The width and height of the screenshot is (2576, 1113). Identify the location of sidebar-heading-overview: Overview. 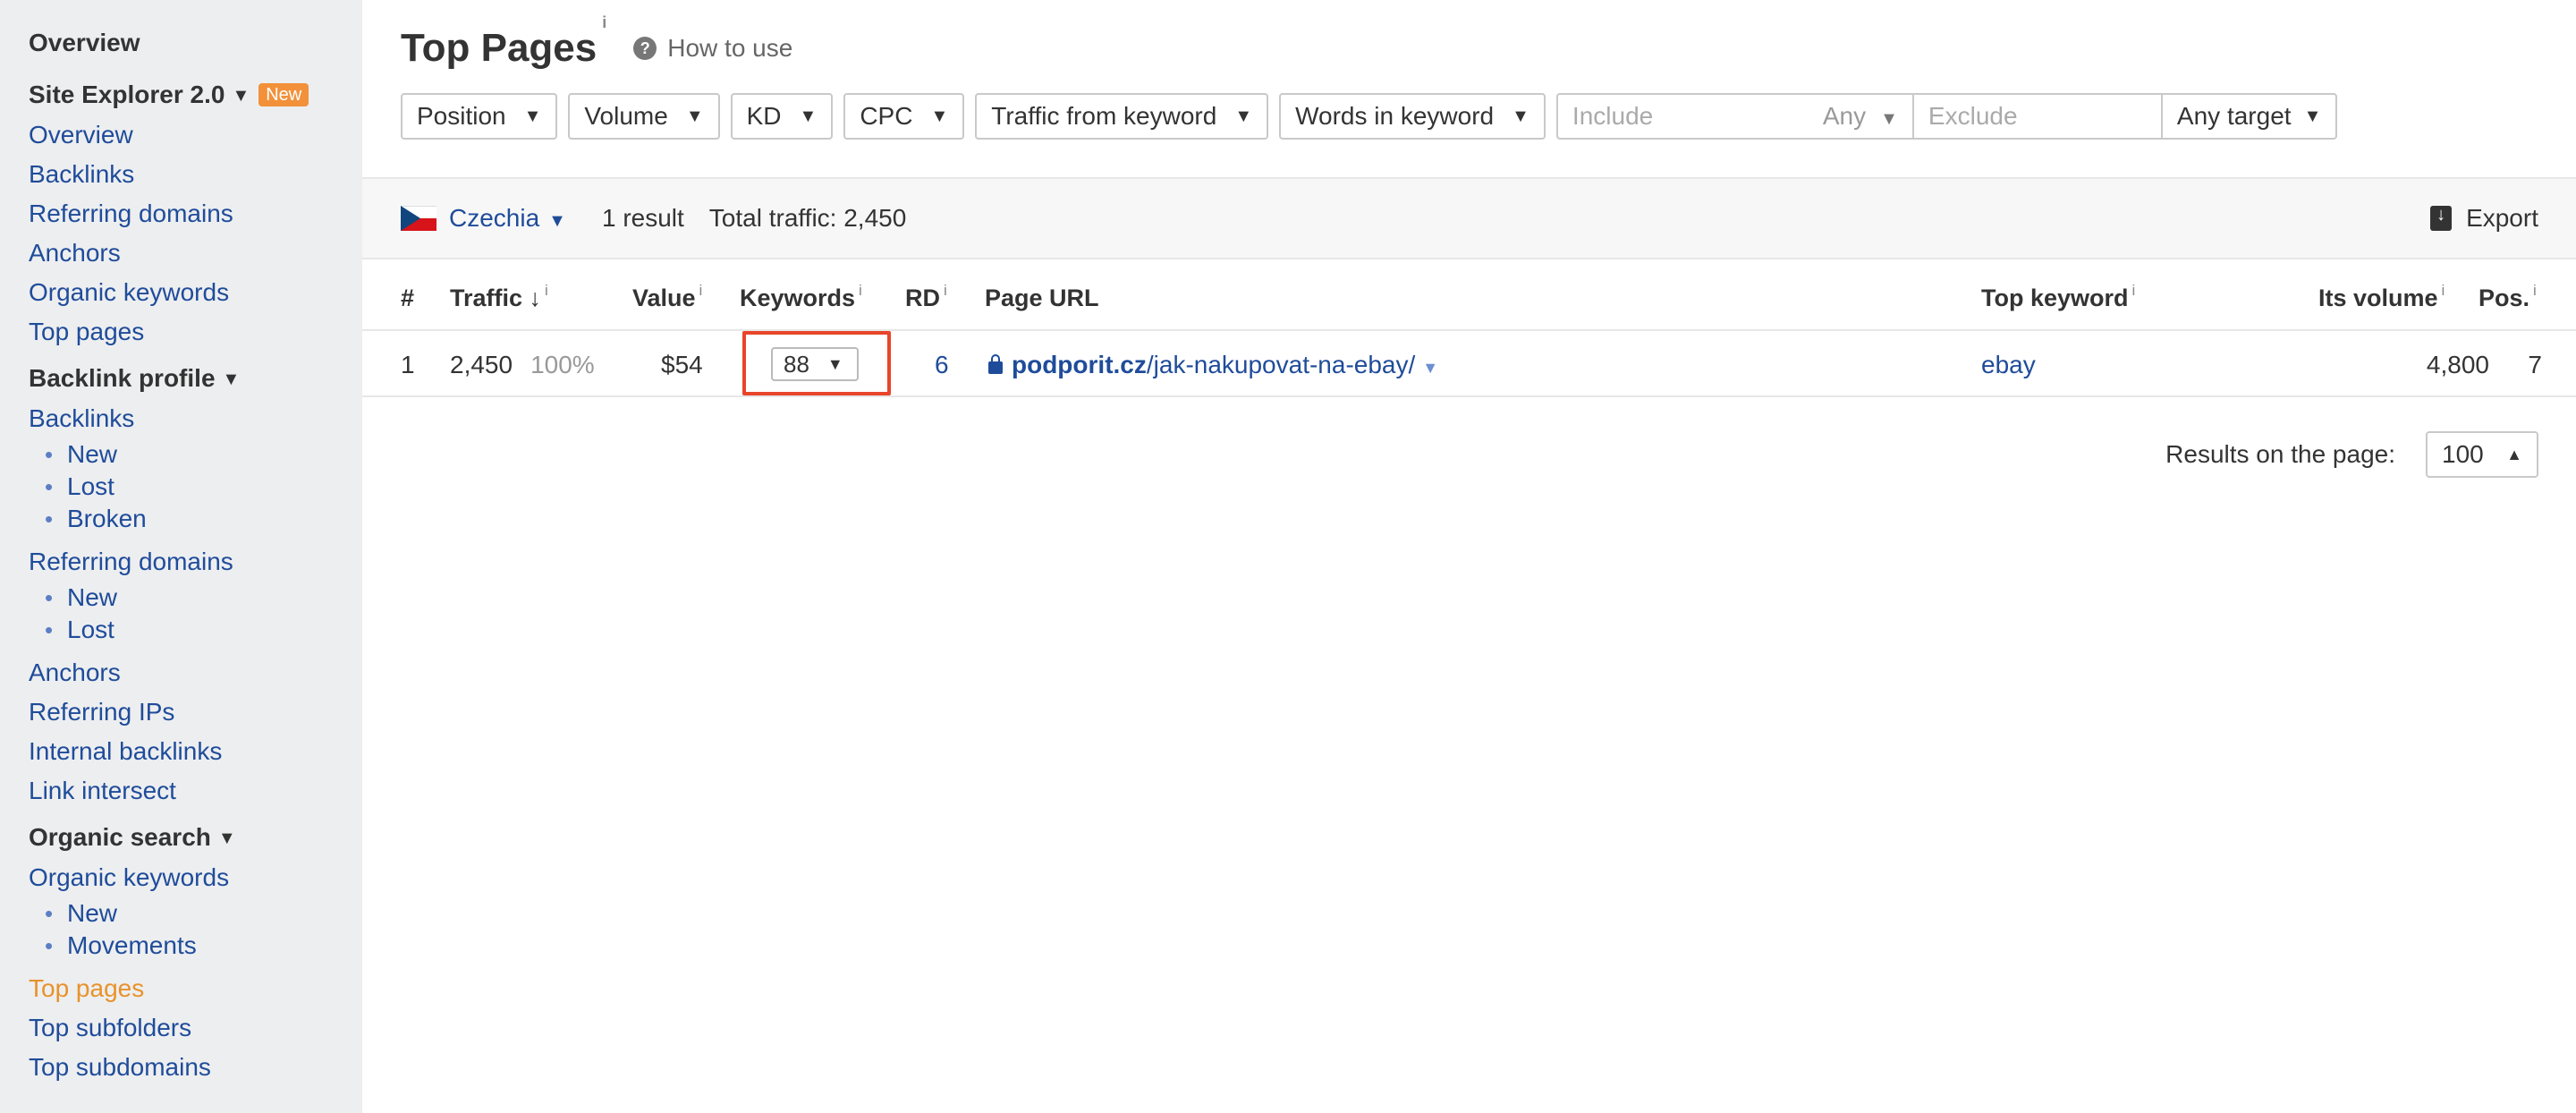
(181, 43).